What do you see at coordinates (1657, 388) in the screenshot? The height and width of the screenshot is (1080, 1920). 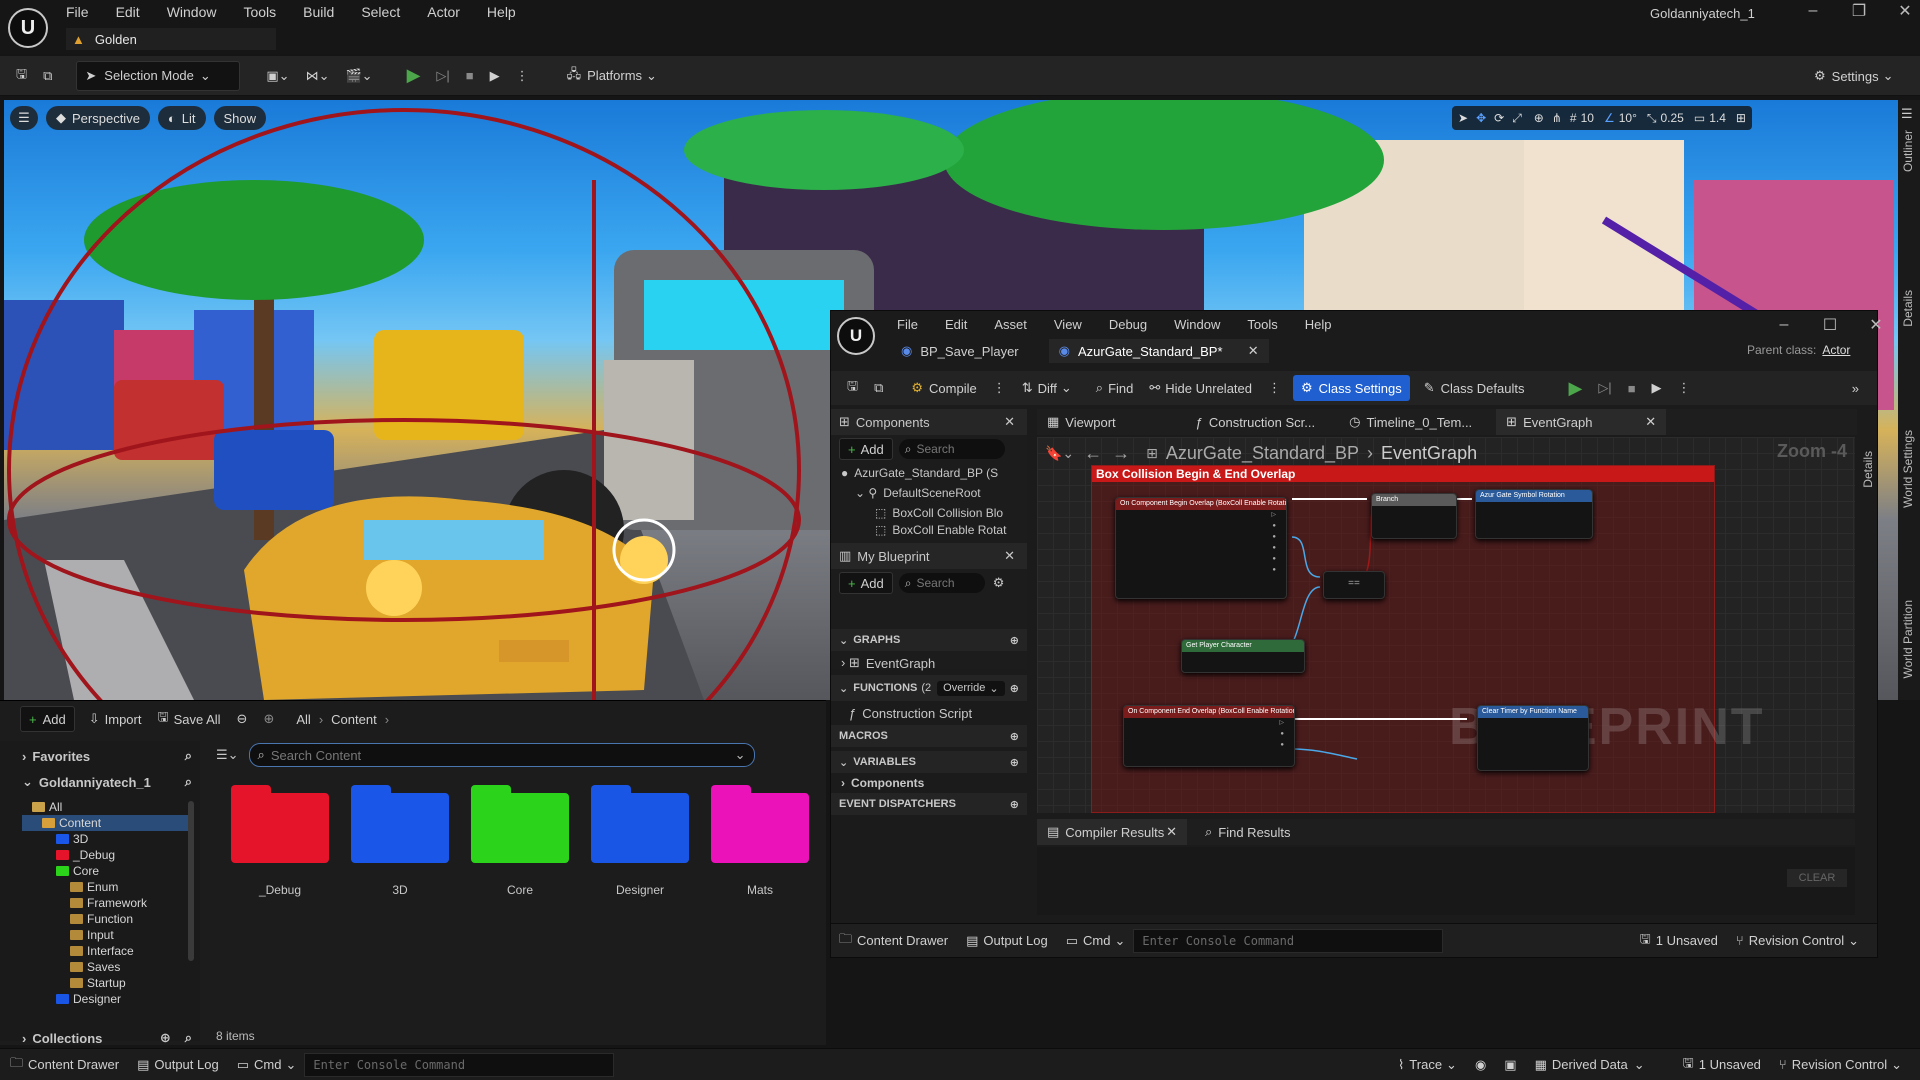 I see `play-options-icon: ▶` at bounding box center [1657, 388].